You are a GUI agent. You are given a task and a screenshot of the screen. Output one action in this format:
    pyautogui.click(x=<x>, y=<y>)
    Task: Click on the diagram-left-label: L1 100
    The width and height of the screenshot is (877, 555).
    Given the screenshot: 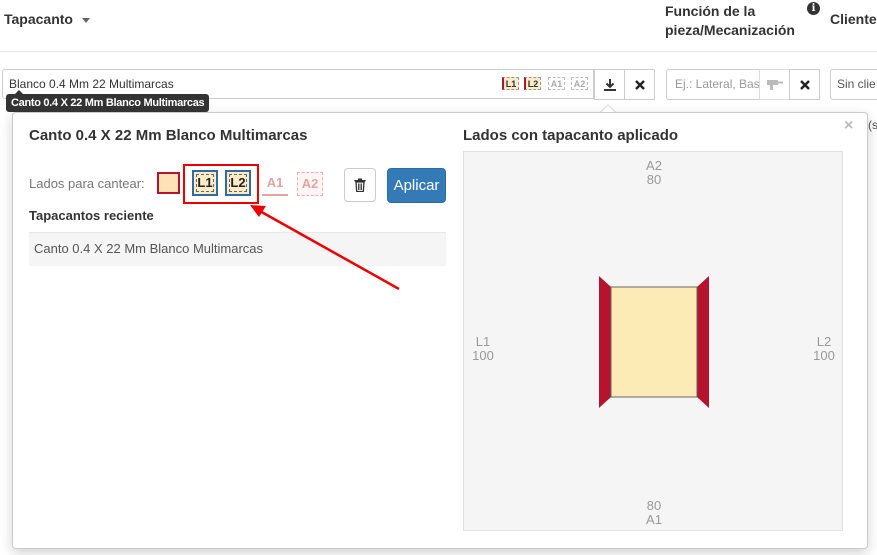 What is the action you would take?
    pyautogui.click(x=483, y=349)
    